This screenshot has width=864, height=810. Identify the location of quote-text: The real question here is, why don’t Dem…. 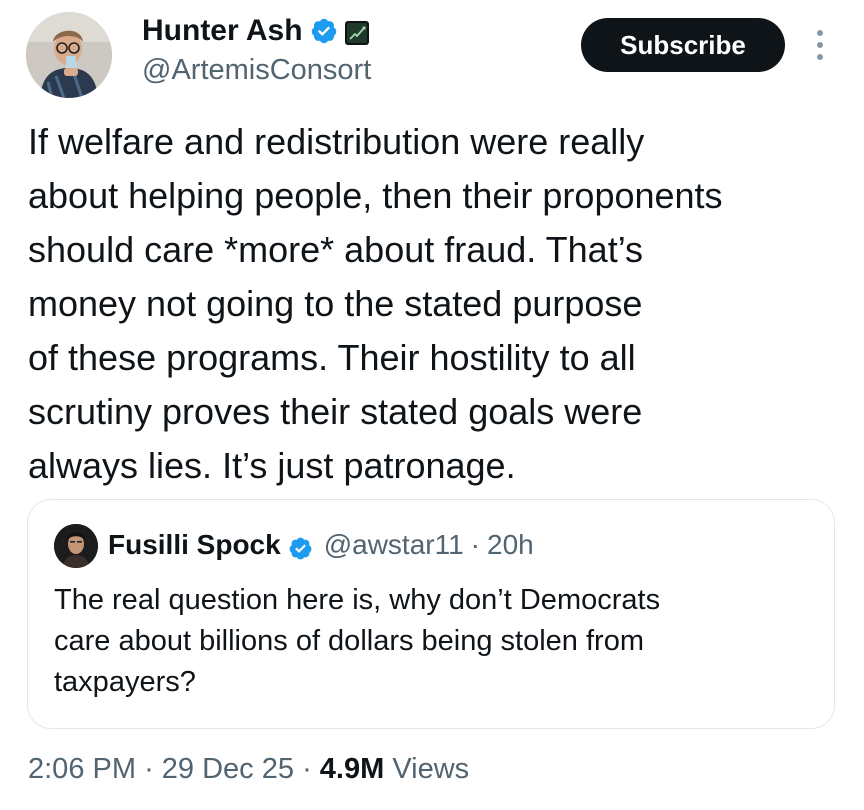
(434, 641).